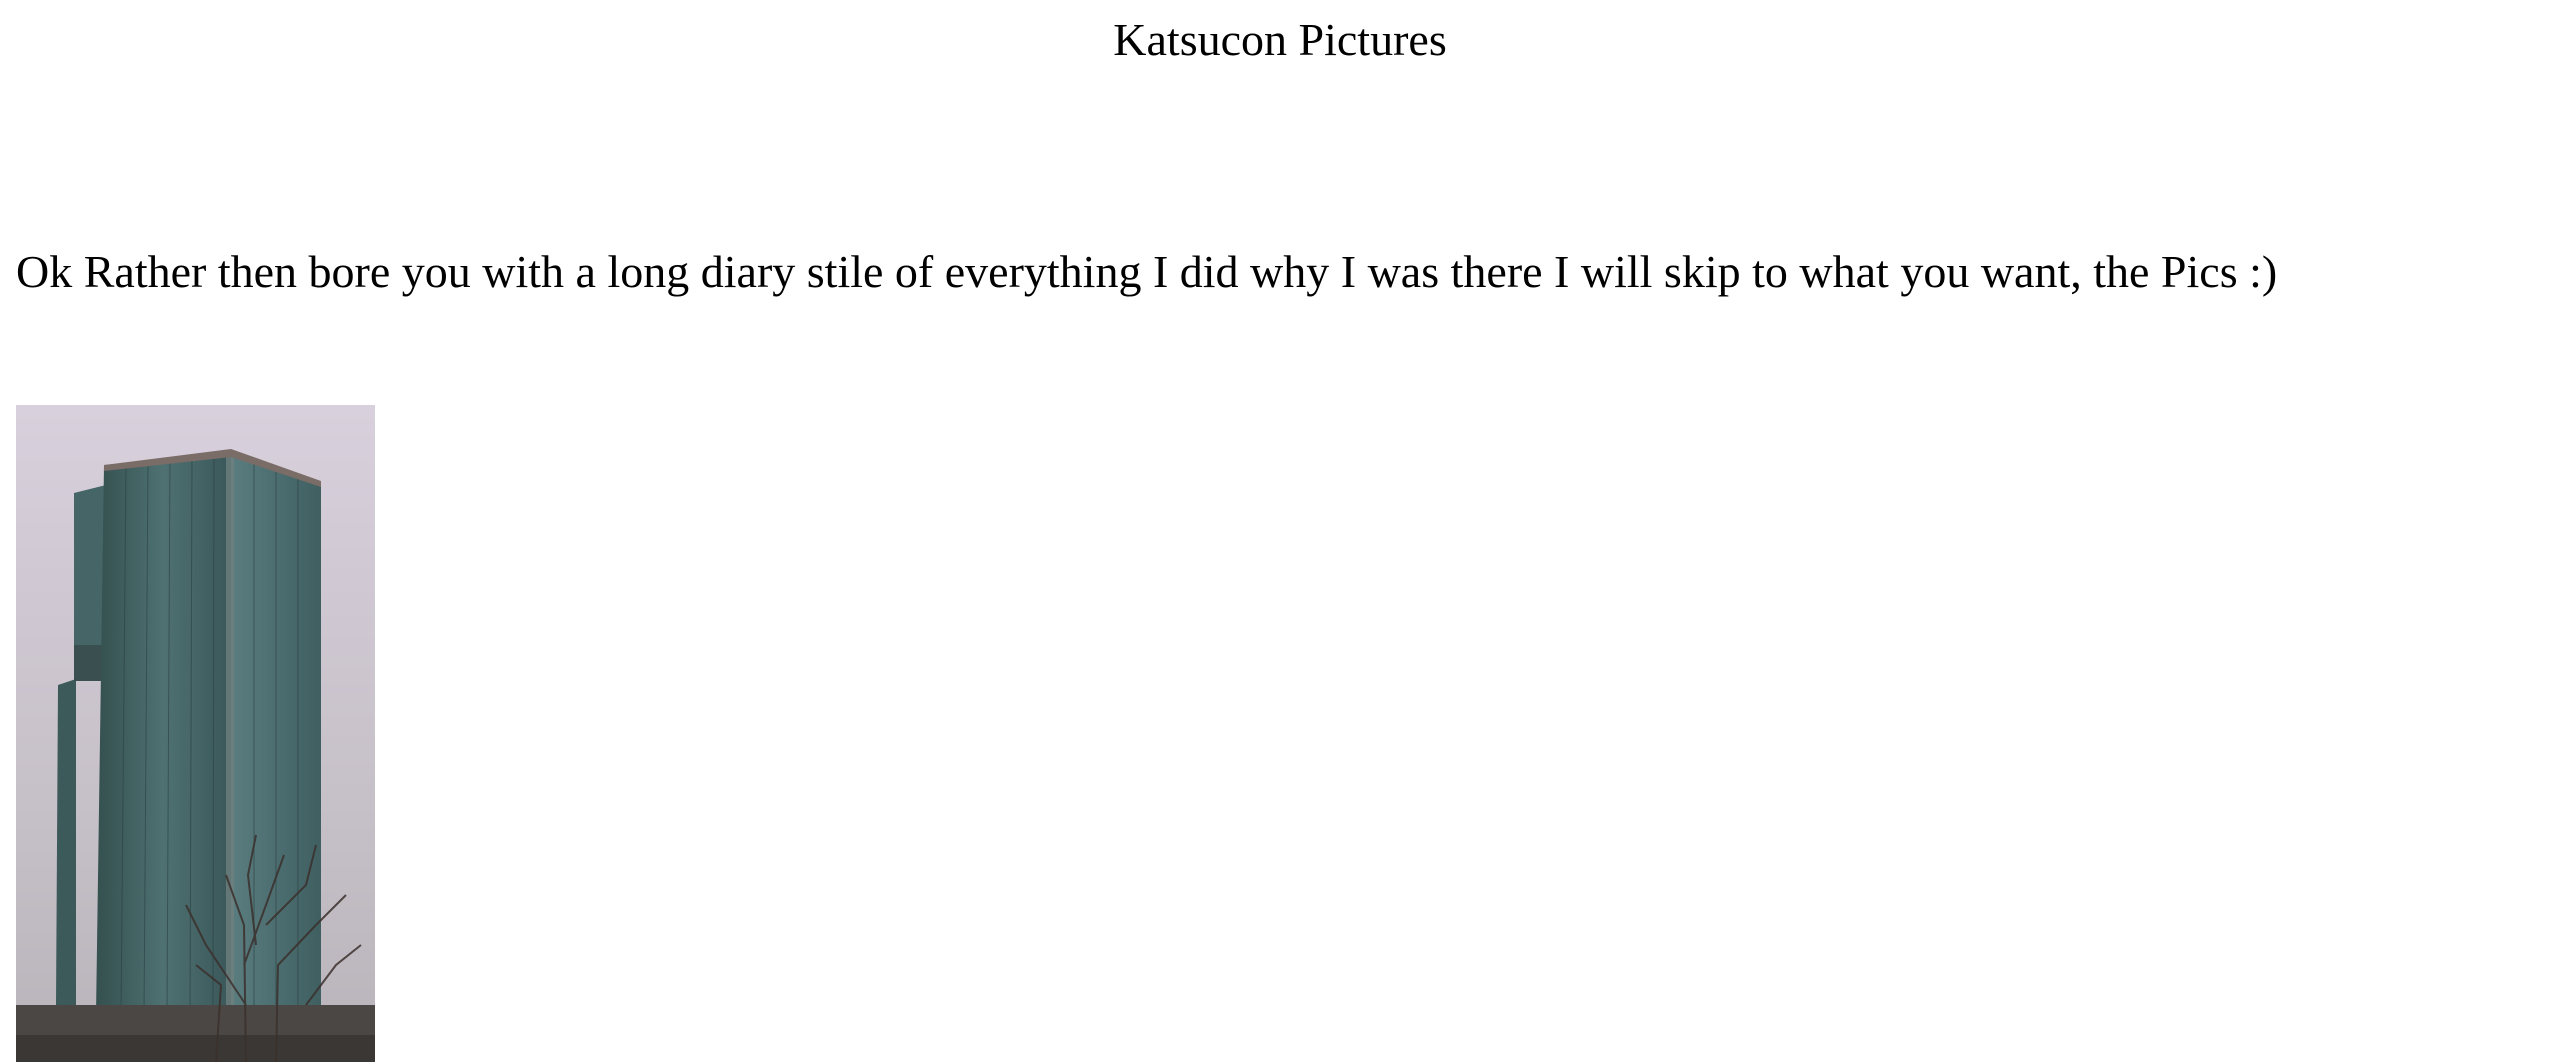 The width and height of the screenshot is (2560, 1062). What do you see at coordinates (90, 565) in the screenshot?
I see `building-upper-left-block` at bounding box center [90, 565].